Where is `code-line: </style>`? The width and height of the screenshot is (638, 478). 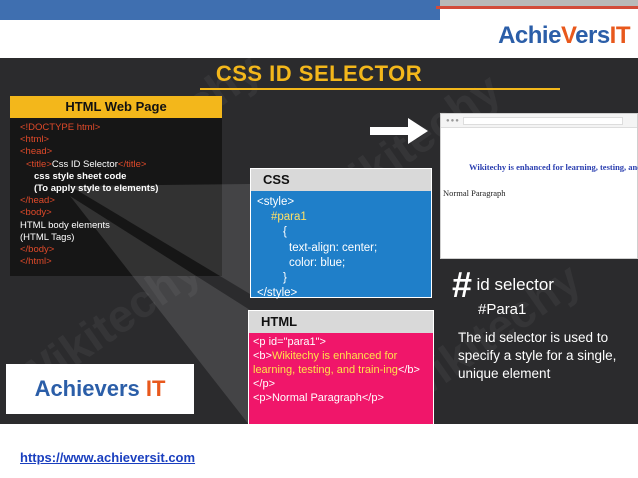
code-line: </style> is located at coordinates (277, 293).